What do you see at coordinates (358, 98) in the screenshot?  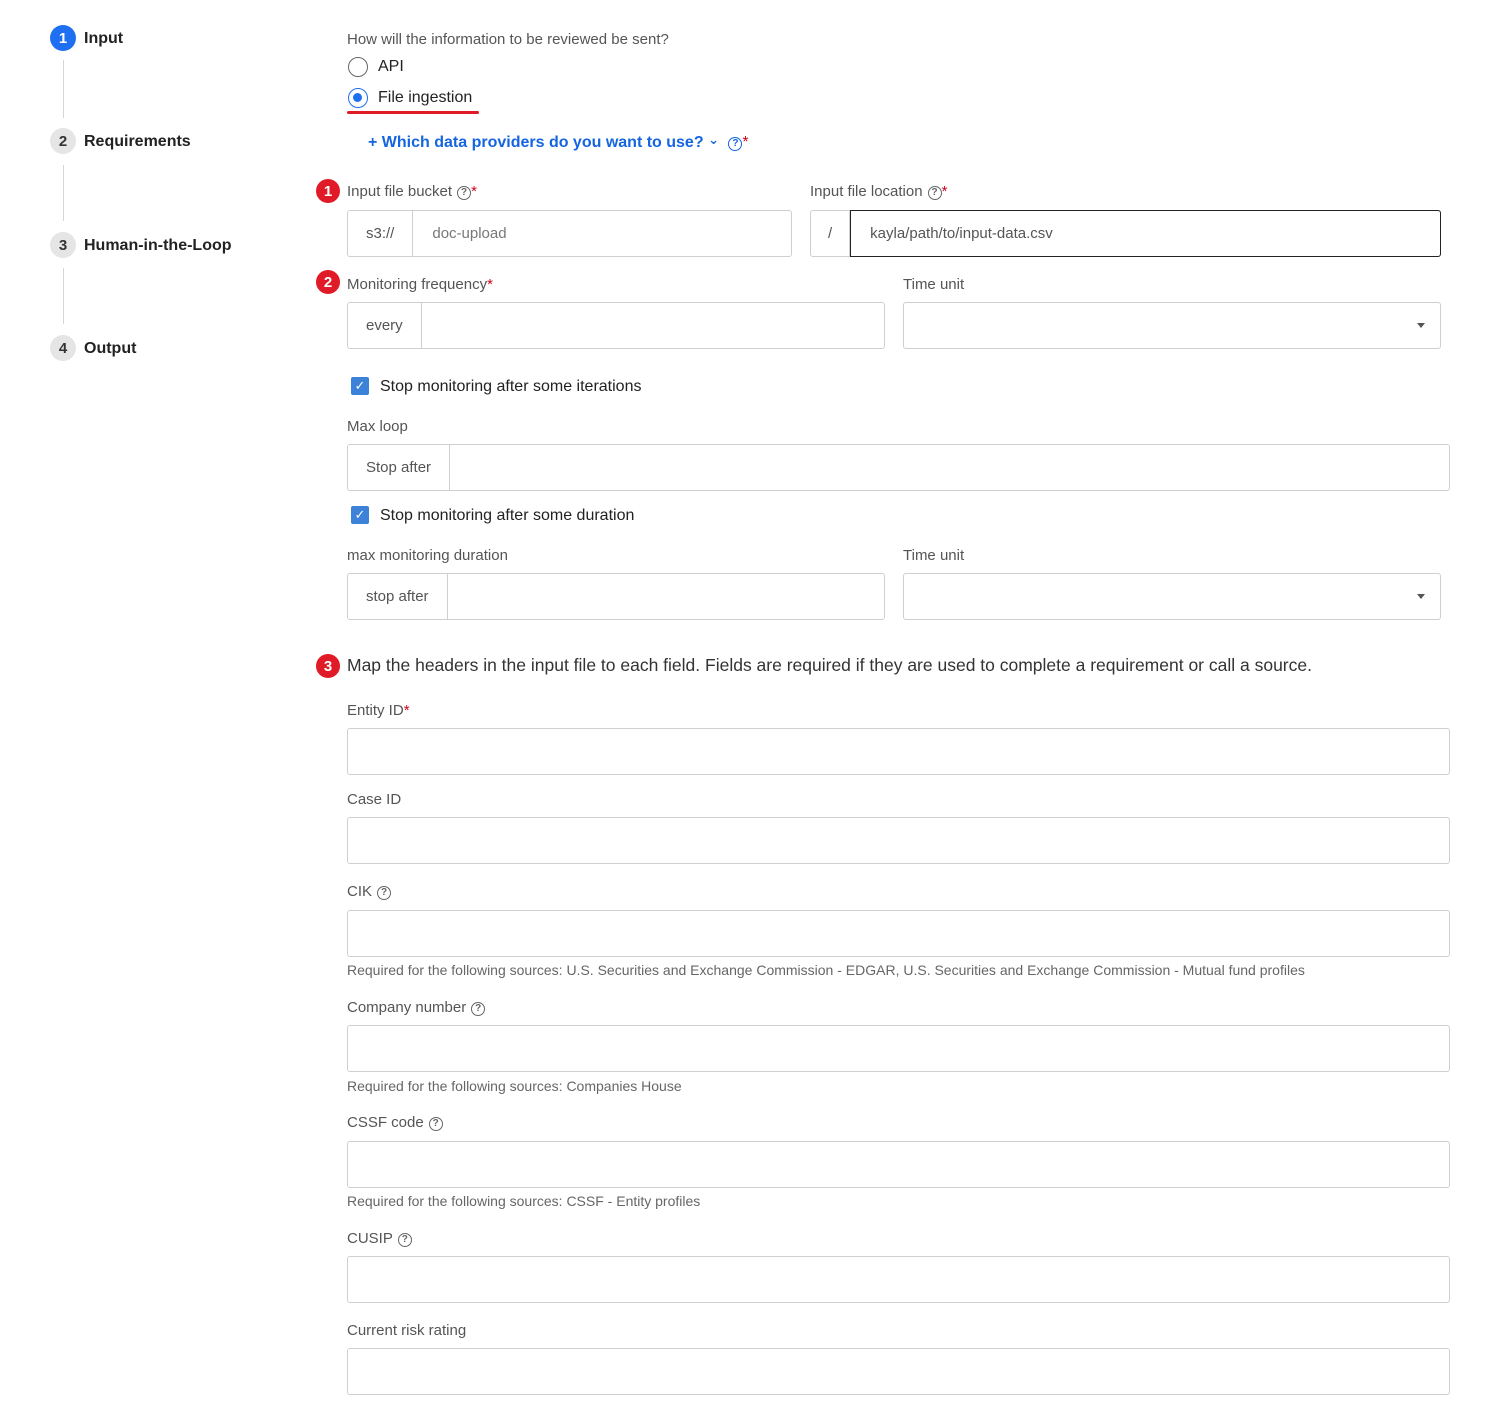 I see `radio-file-ingestion` at bounding box center [358, 98].